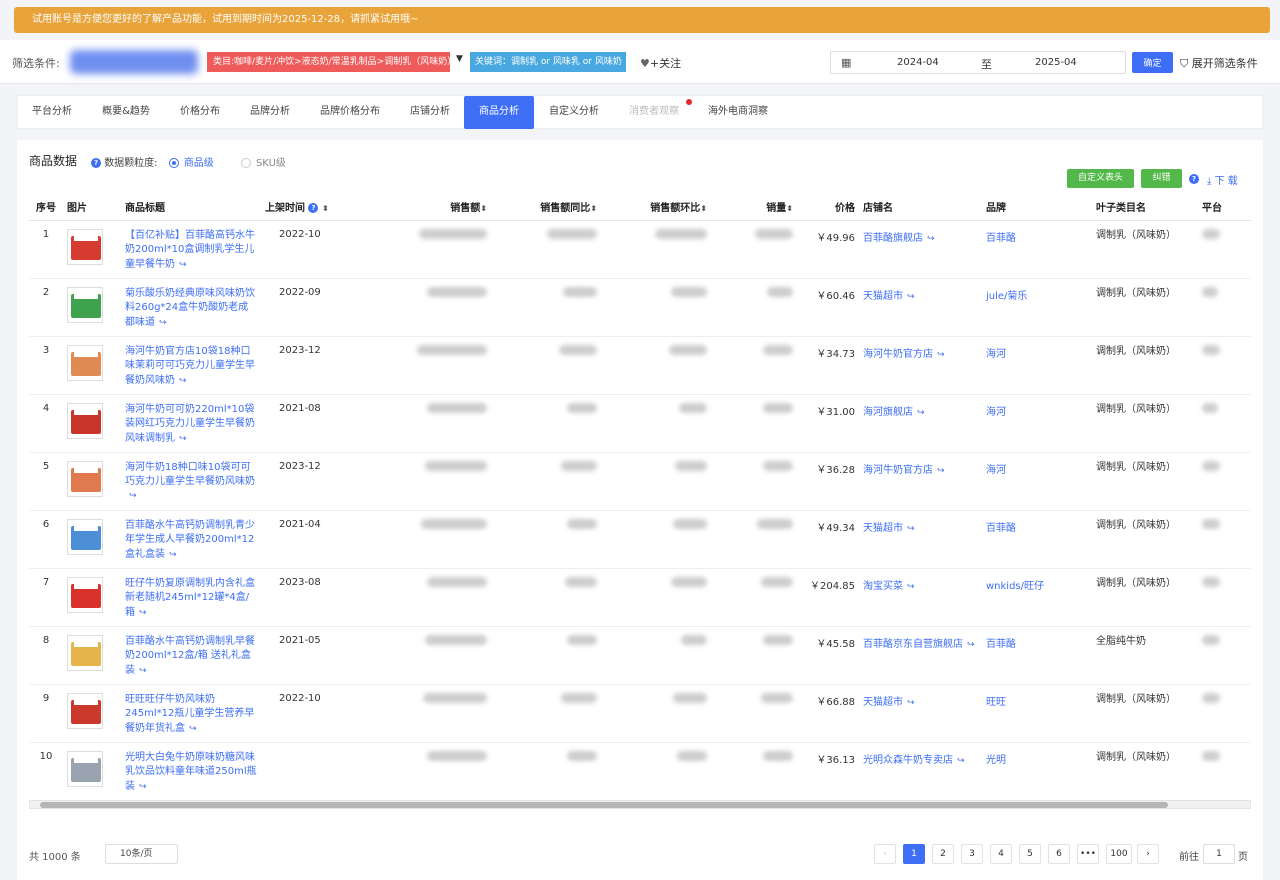 The width and height of the screenshot is (1280, 880). I want to click on page-3: 3, so click(972, 854).